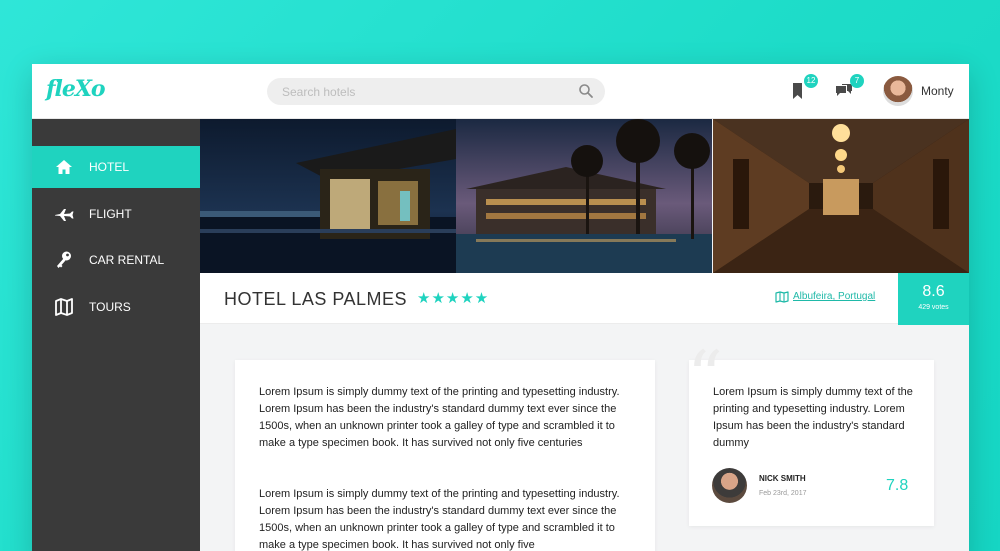 Image resolution: width=1000 pixels, height=551 pixels. What do you see at coordinates (110, 307) in the screenshot?
I see `sidebar-item-label: TOURS` at bounding box center [110, 307].